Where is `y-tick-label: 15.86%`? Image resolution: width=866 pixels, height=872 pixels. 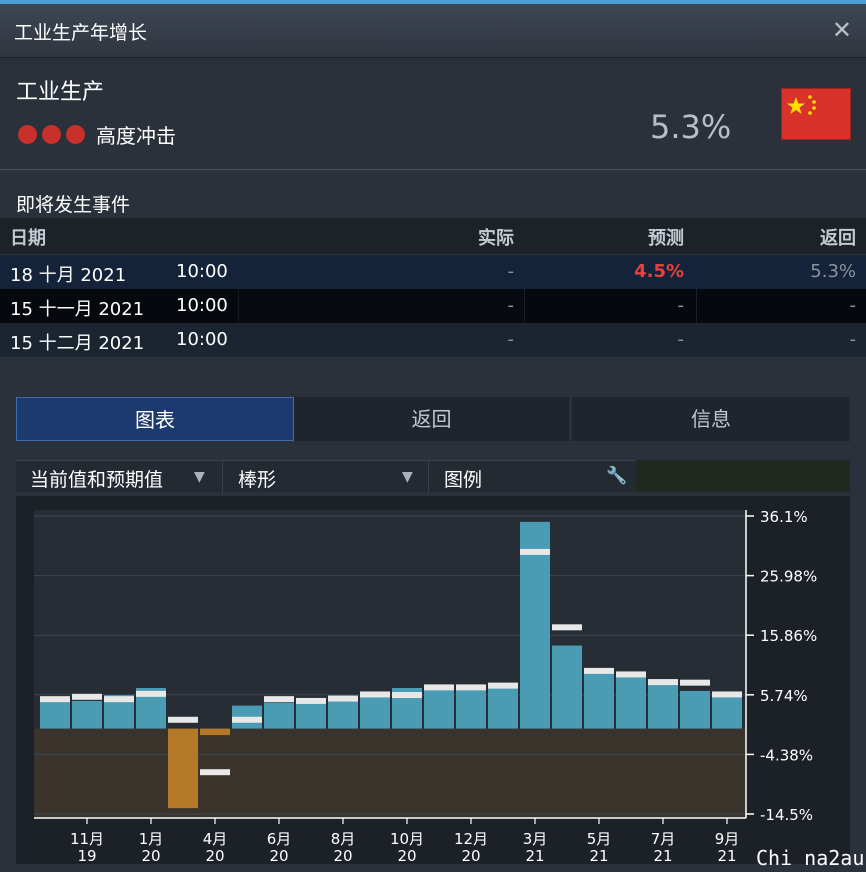 y-tick-label: 15.86% is located at coordinates (788, 636).